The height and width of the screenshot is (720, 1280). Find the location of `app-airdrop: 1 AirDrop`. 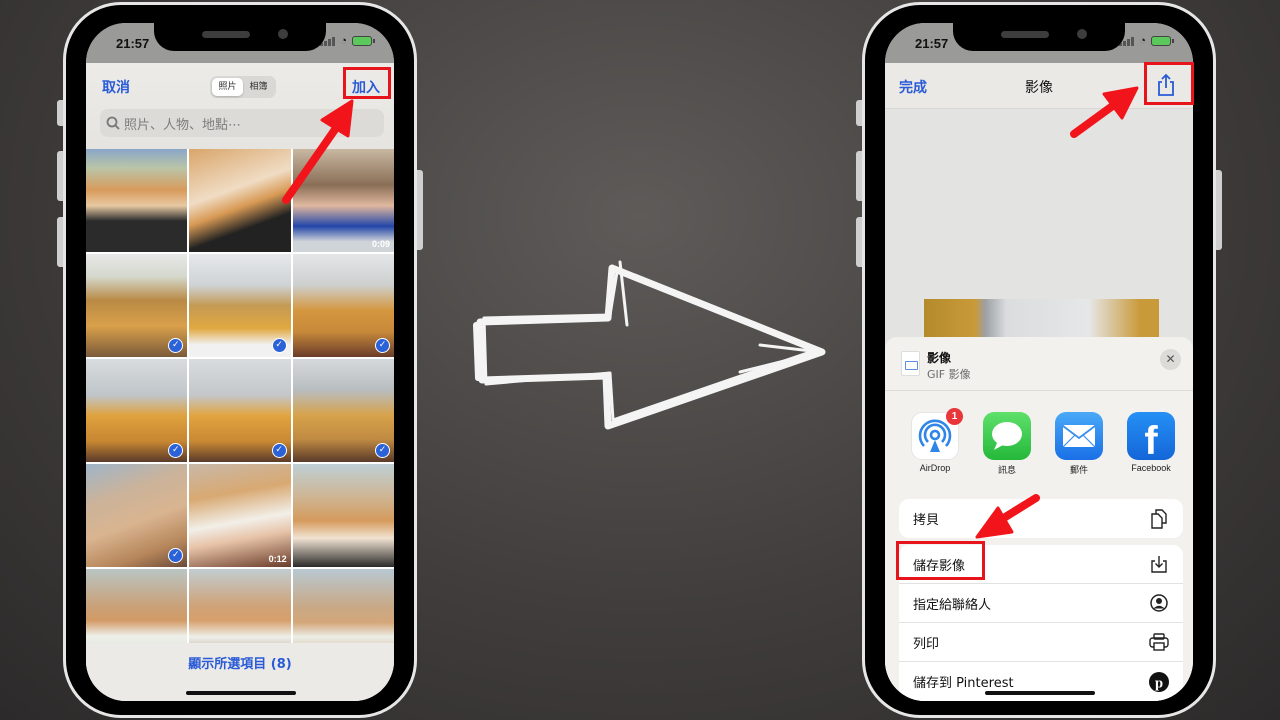

app-airdrop: 1 AirDrop is located at coordinates (935, 449).